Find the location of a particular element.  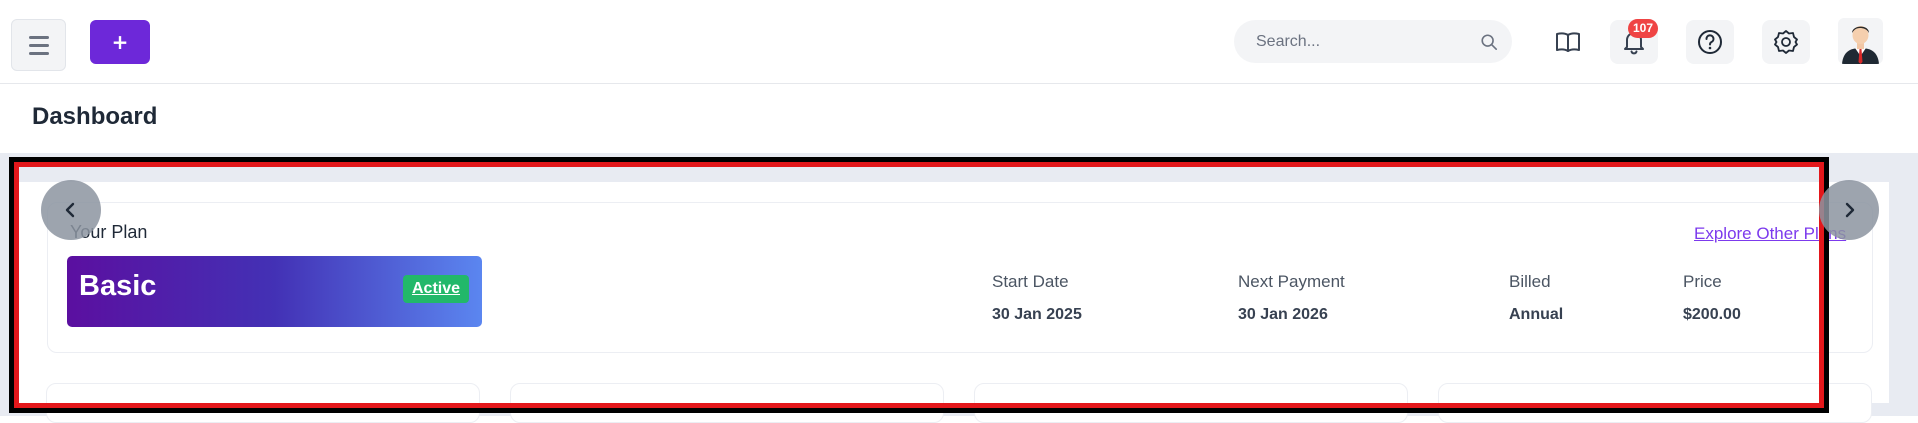

add-button-label: + is located at coordinates (120, 42).